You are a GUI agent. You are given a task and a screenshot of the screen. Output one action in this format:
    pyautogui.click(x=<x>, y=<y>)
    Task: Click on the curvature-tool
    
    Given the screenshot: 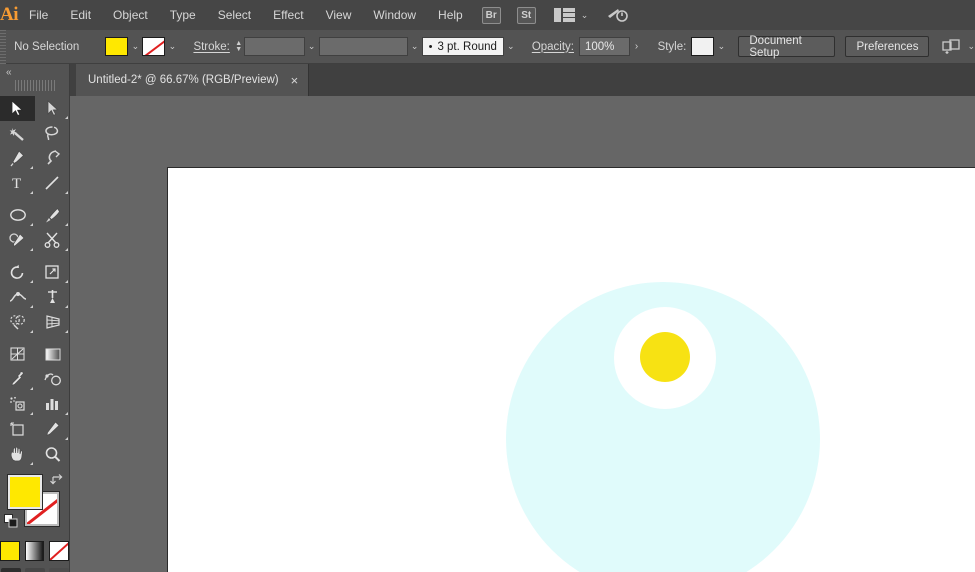 What is the action you would take?
    pyautogui.click(x=52, y=158)
    